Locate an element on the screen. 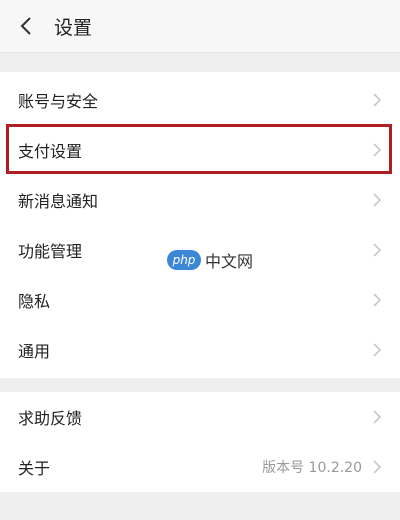  settings-item-account-security: 账号与安全 is located at coordinates (200, 100).